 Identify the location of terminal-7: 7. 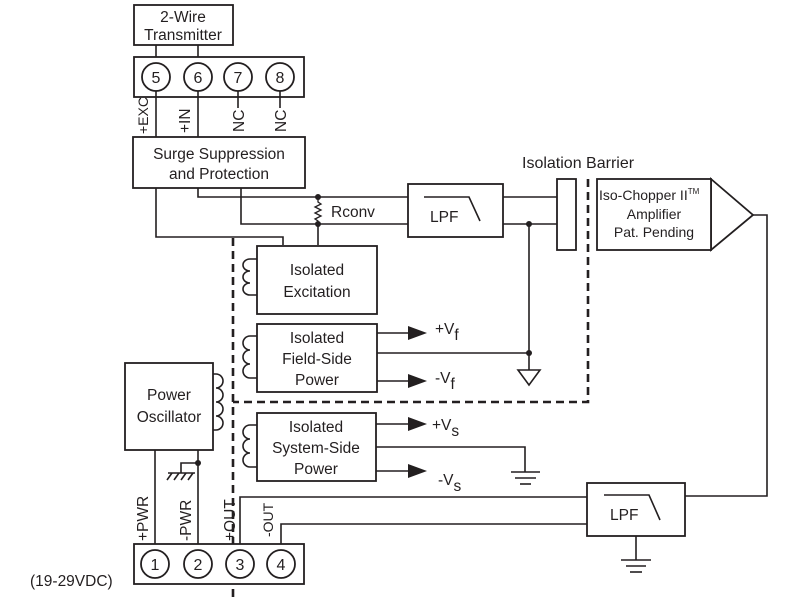
(238, 77).